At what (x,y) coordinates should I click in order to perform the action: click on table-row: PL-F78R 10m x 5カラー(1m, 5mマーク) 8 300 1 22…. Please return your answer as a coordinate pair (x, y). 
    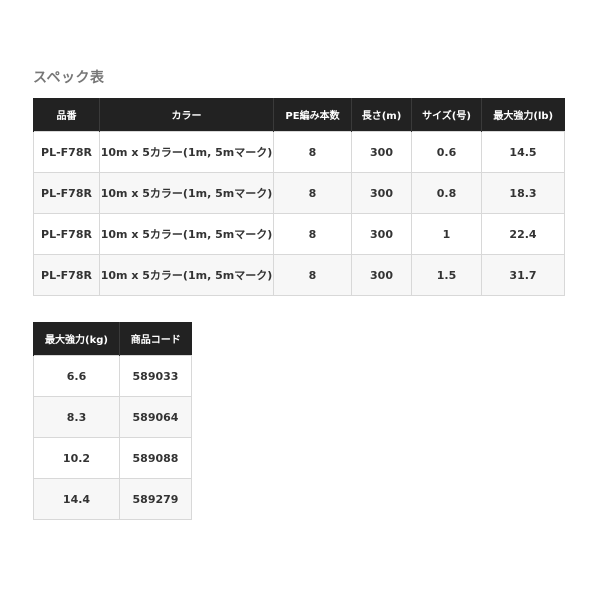
    Looking at the image, I should click on (299, 234).